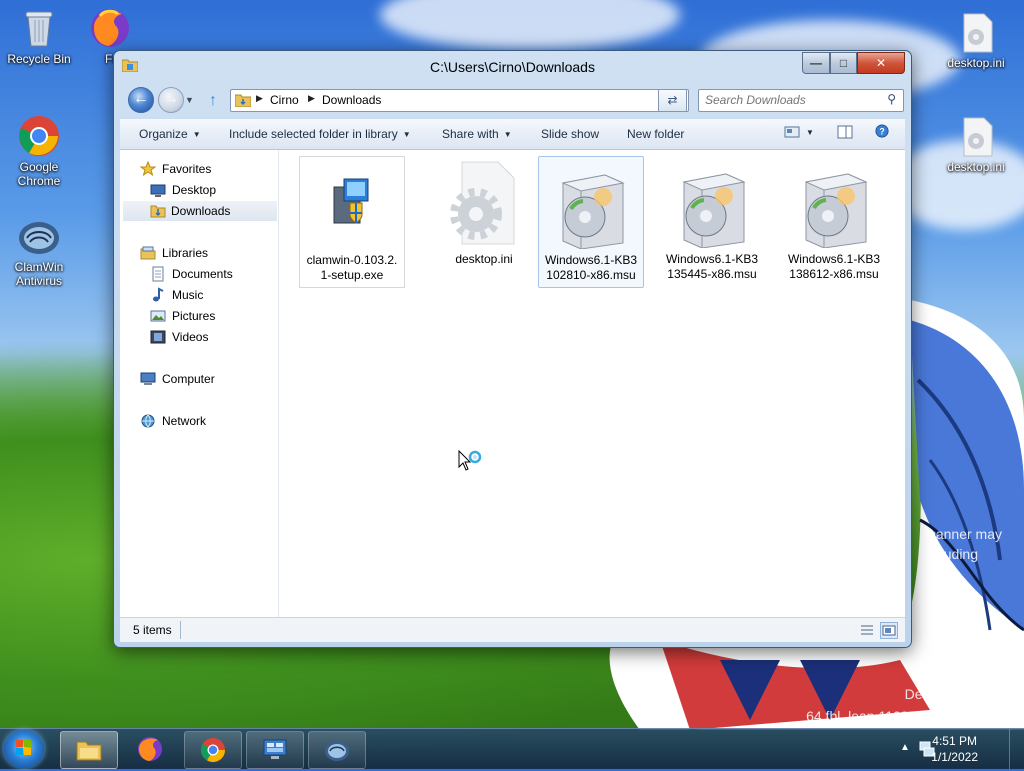 The image size is (1024, 771). Describe the element at coordinates (39, 136) in the screenshot. I see `chrome-icon` at that location.